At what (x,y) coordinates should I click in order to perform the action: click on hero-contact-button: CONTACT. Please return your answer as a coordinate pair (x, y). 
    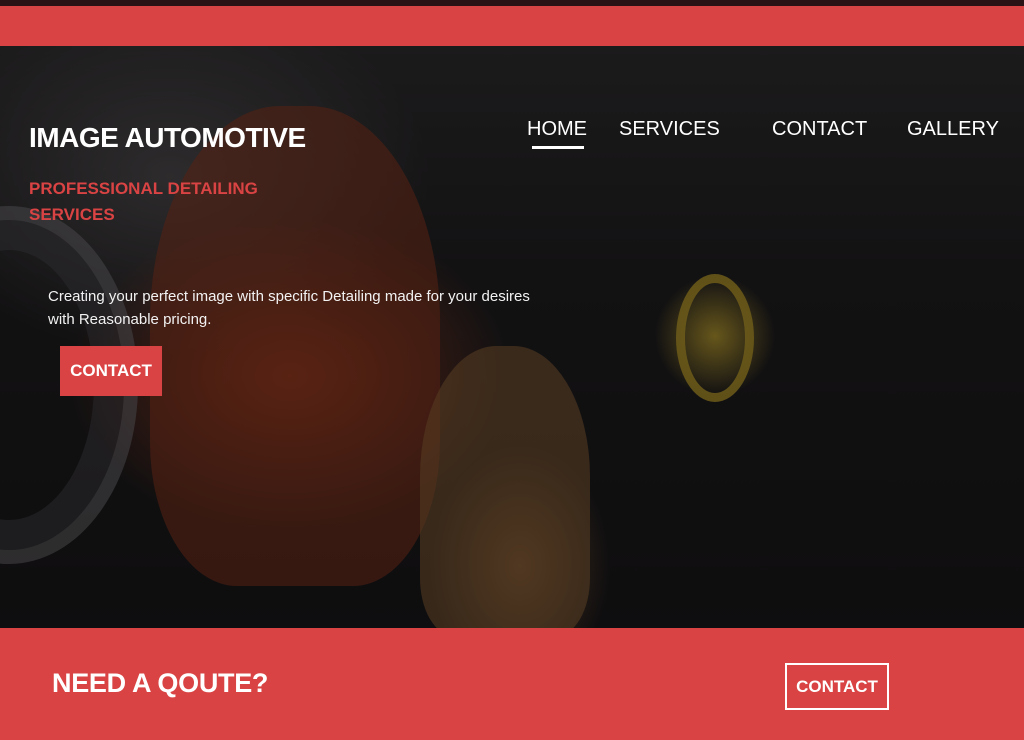
    Looking at the image, I should click on (111, 371).